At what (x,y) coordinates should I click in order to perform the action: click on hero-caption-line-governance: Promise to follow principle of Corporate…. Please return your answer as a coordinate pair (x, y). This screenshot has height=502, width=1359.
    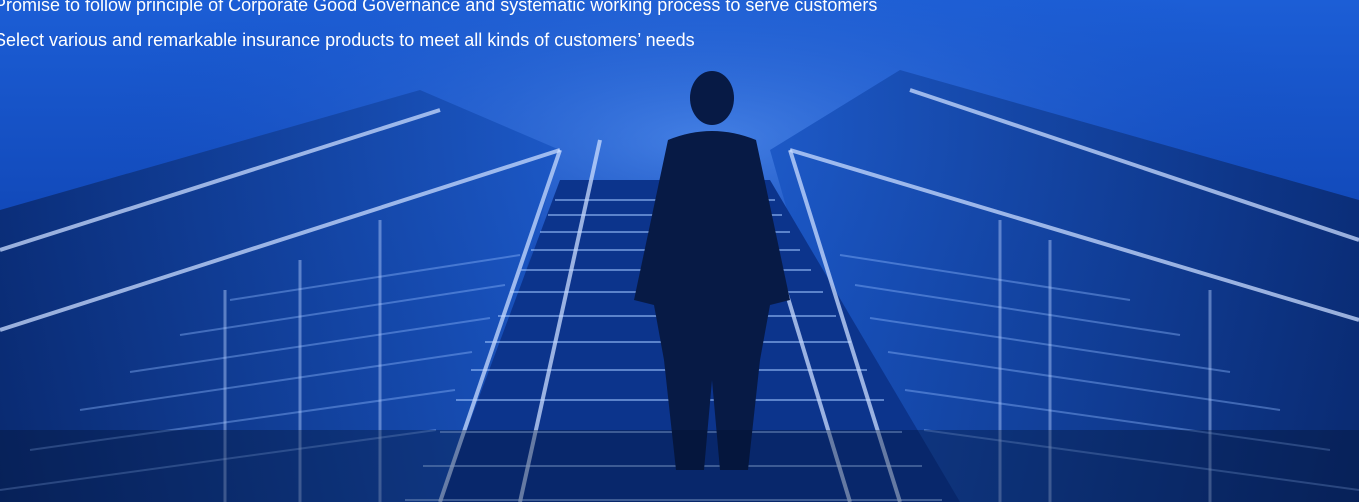
    Looking at the image, I should click on (439, 7).